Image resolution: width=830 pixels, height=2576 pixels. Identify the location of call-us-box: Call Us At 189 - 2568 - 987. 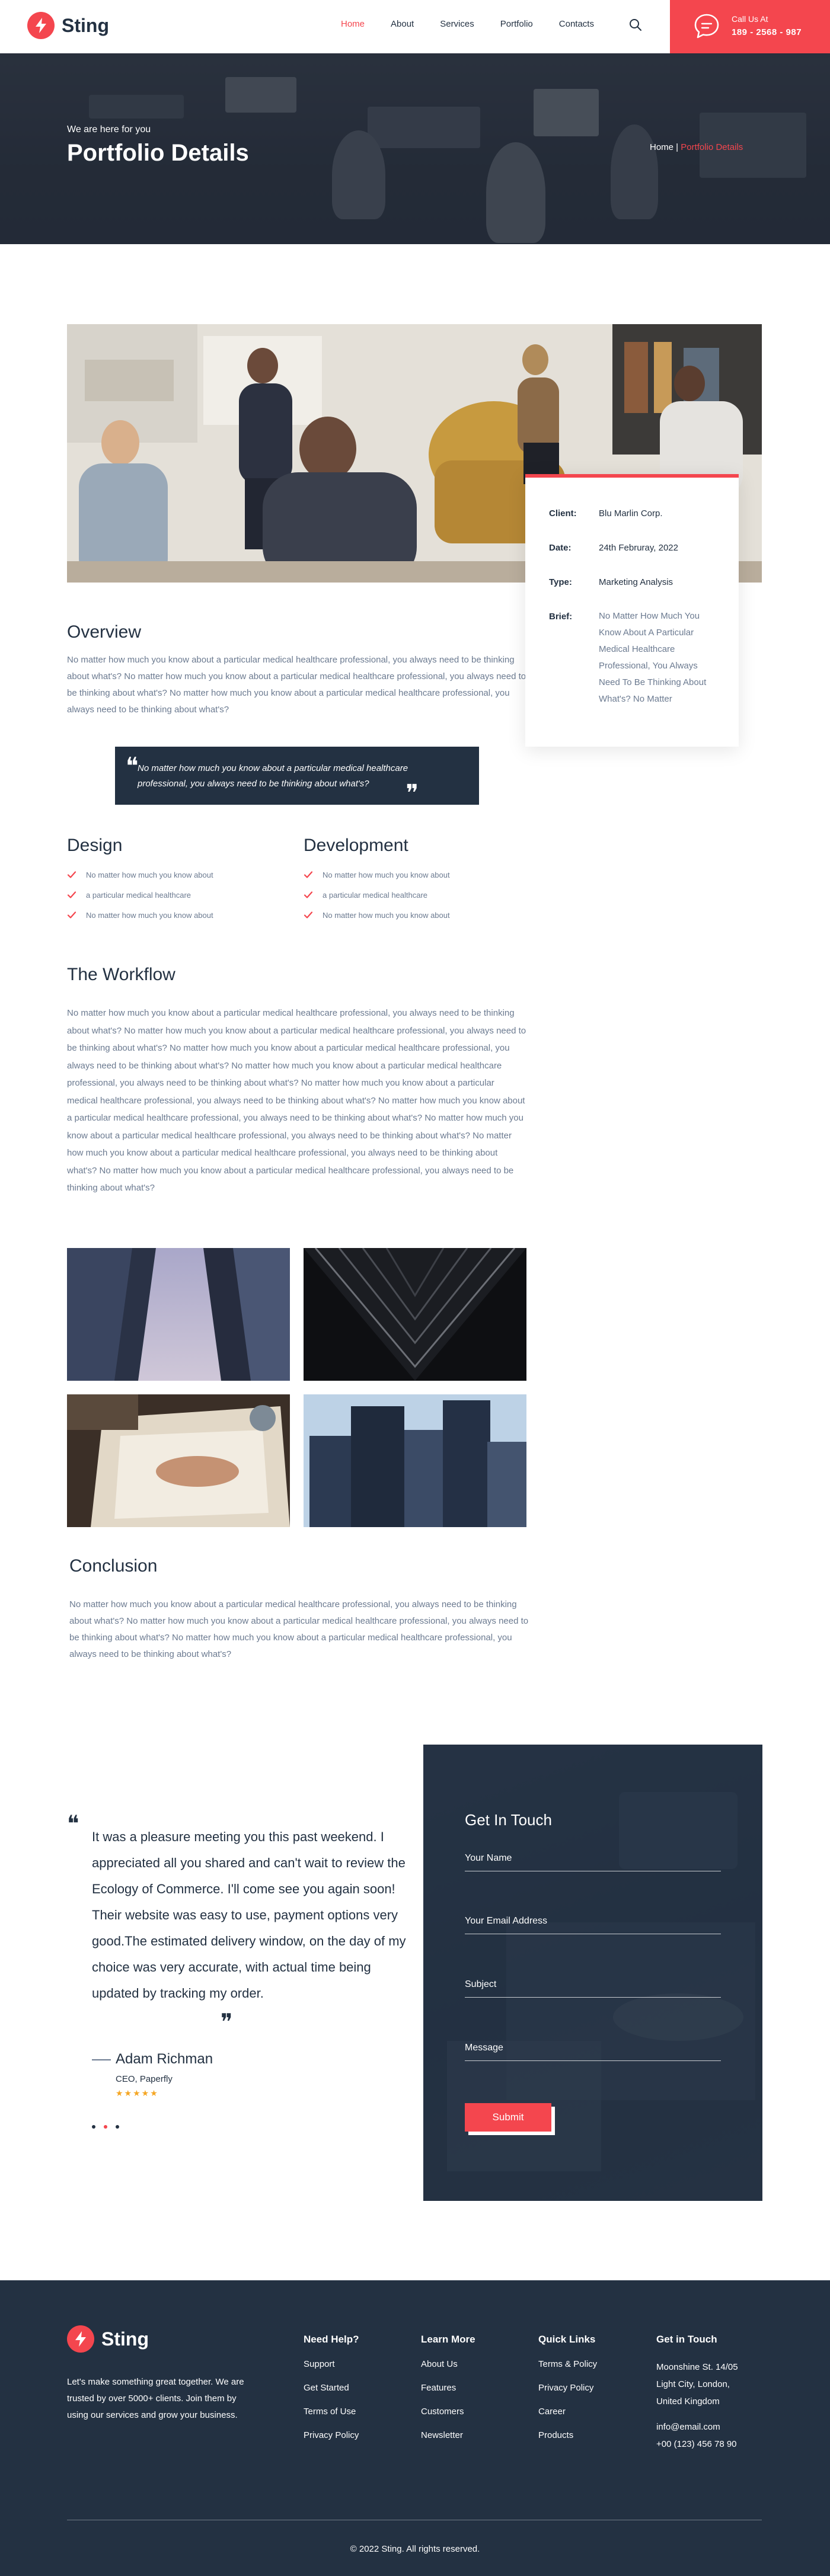
(750, 26).